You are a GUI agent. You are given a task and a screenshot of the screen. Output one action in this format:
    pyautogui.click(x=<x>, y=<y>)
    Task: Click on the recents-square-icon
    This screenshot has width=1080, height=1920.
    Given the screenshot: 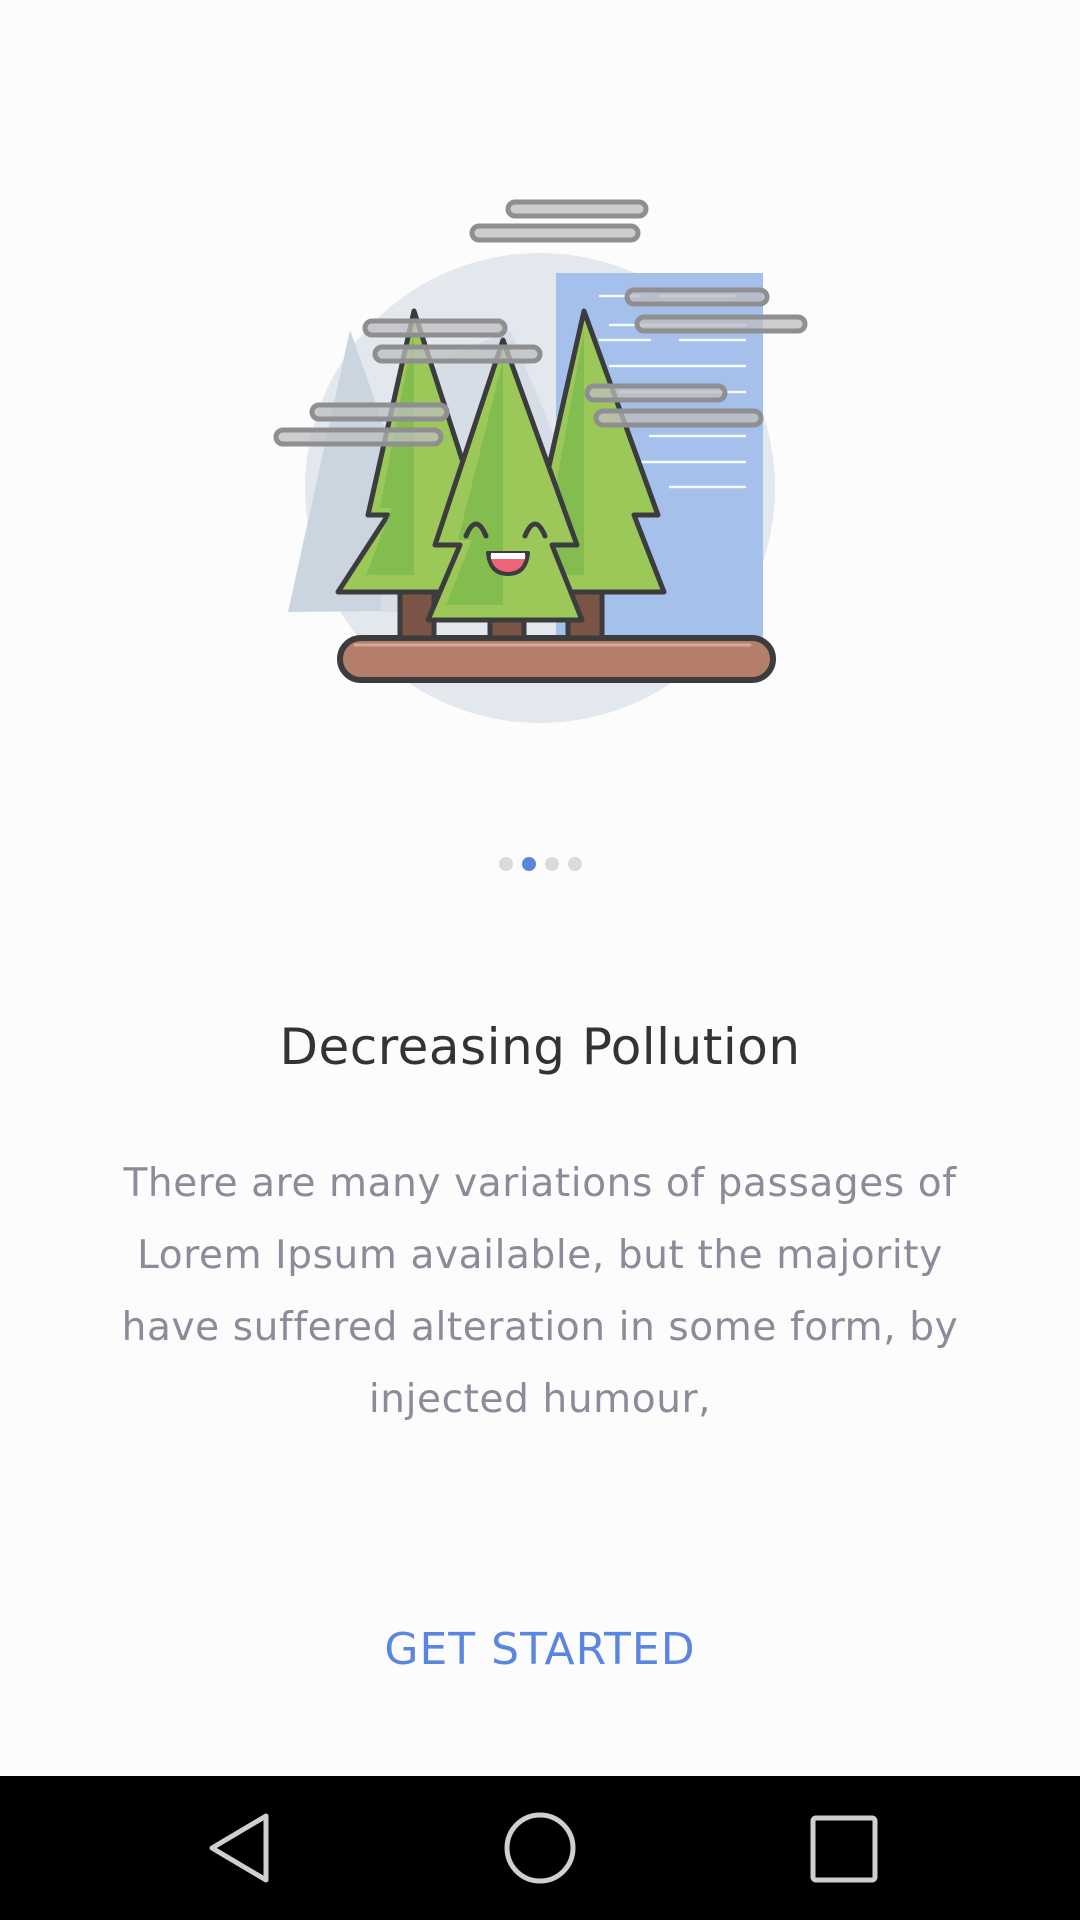 What is the action you would take?
    pyautogui.click(x=844, y=1849)
    